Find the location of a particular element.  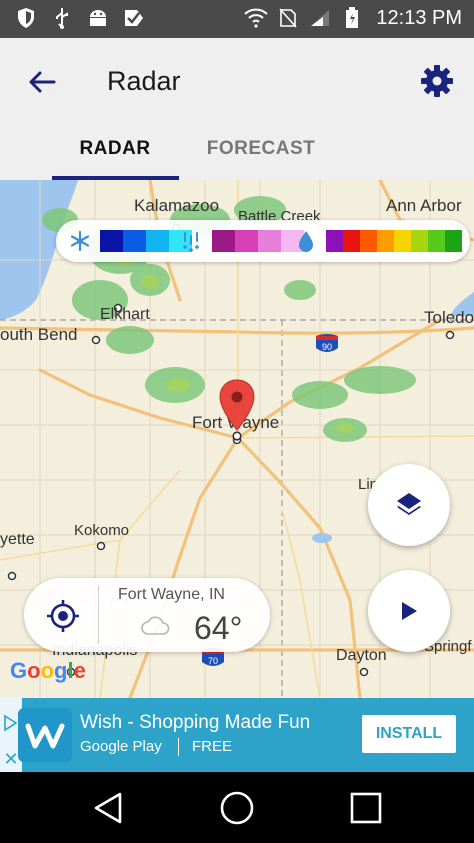

nav-bar is located at coordinates (237, 807).